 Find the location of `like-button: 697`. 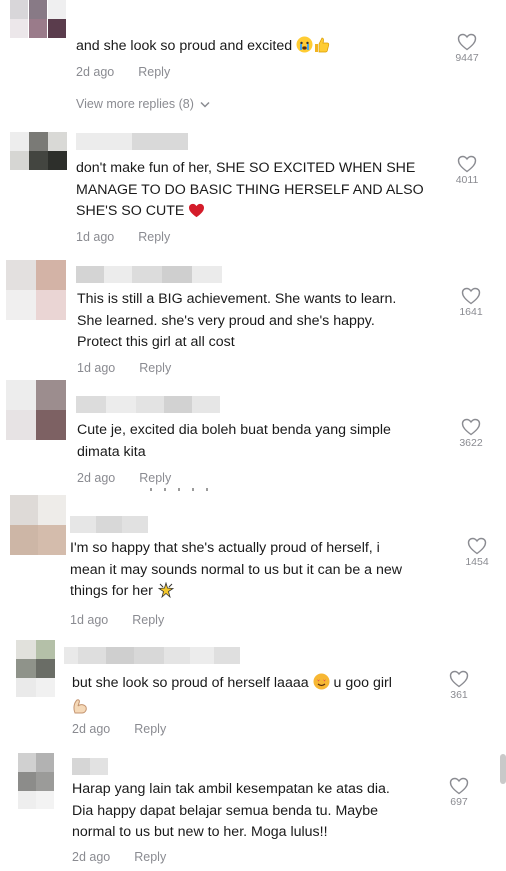

like-button: 697 is located at coordinates (459, 792).